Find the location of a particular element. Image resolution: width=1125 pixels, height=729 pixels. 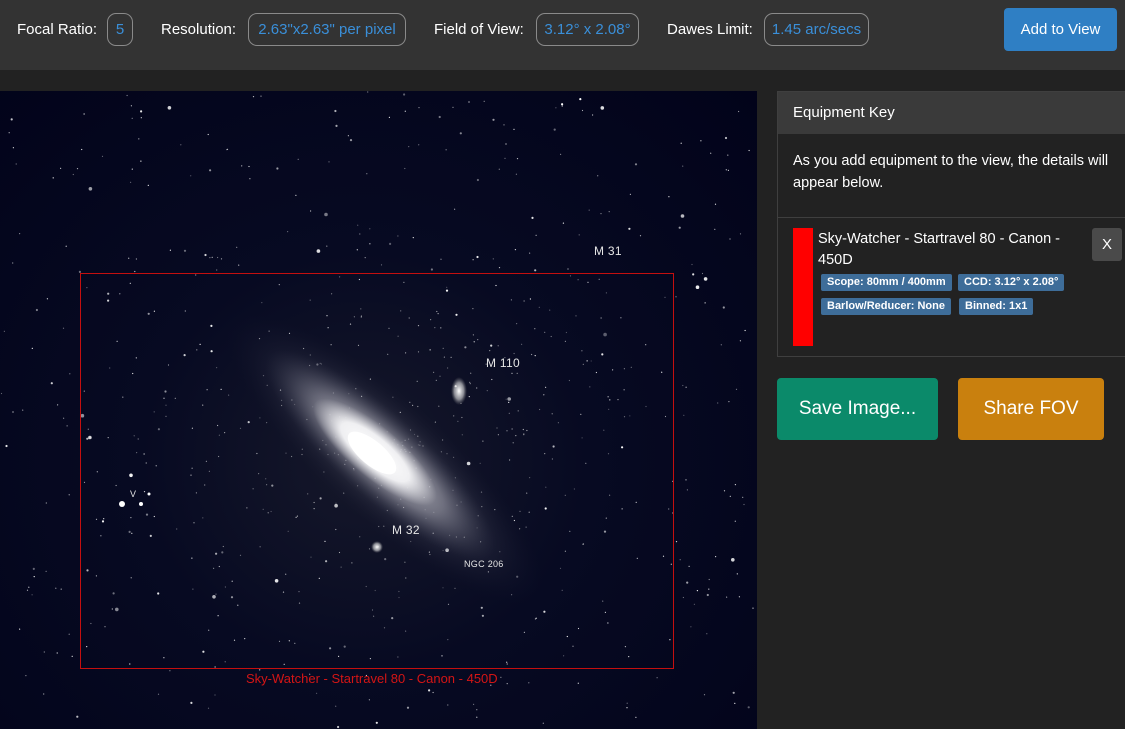

share-fov-button: Share FOV is located at coordinates (1031, 409).